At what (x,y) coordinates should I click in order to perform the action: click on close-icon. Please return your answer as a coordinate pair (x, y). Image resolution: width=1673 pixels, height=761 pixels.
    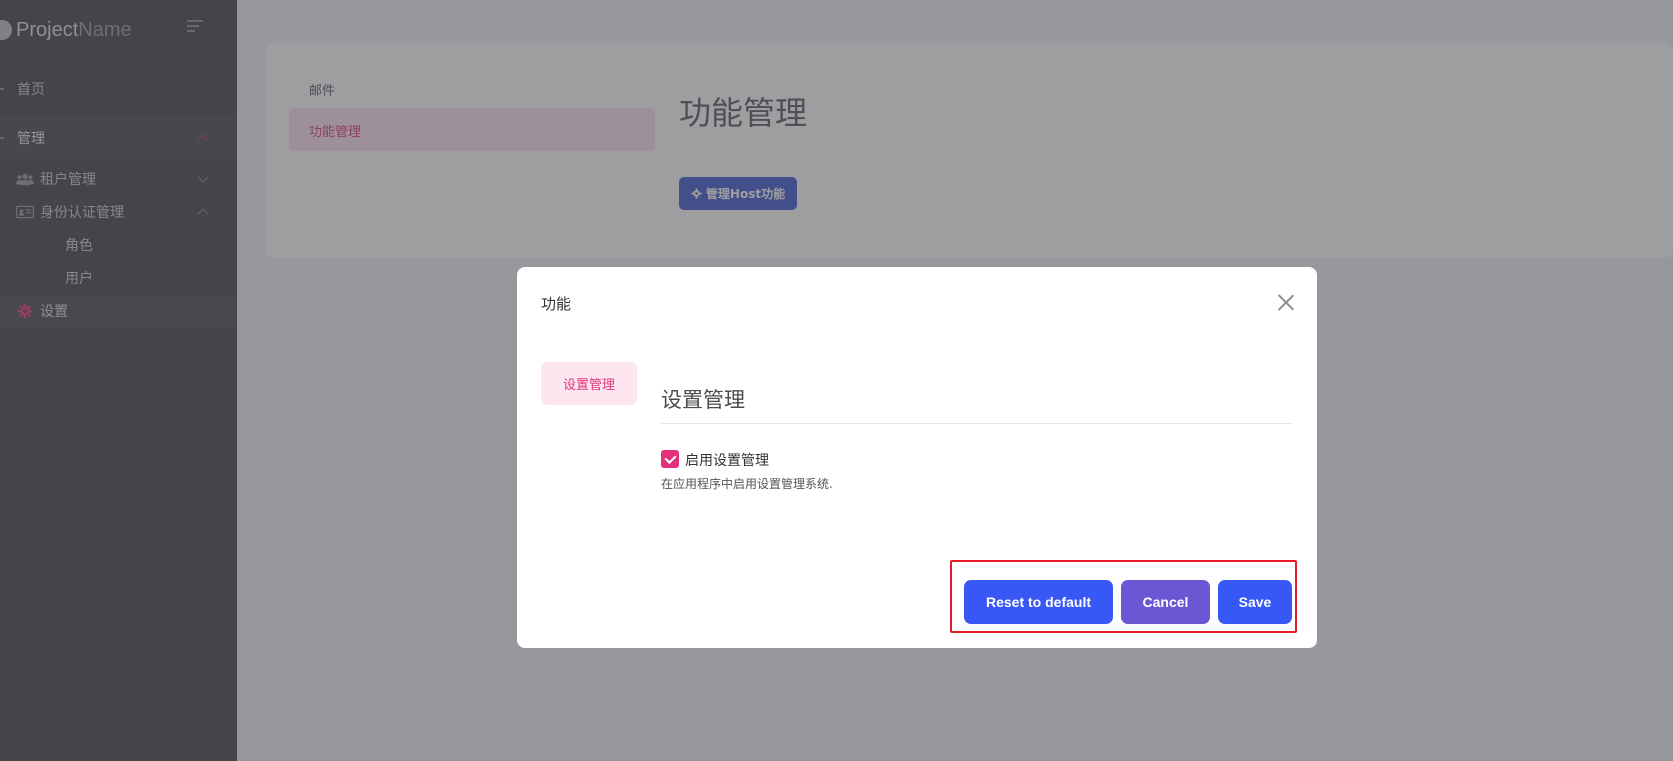
    Looking at the image, I should click on (1286, 302).